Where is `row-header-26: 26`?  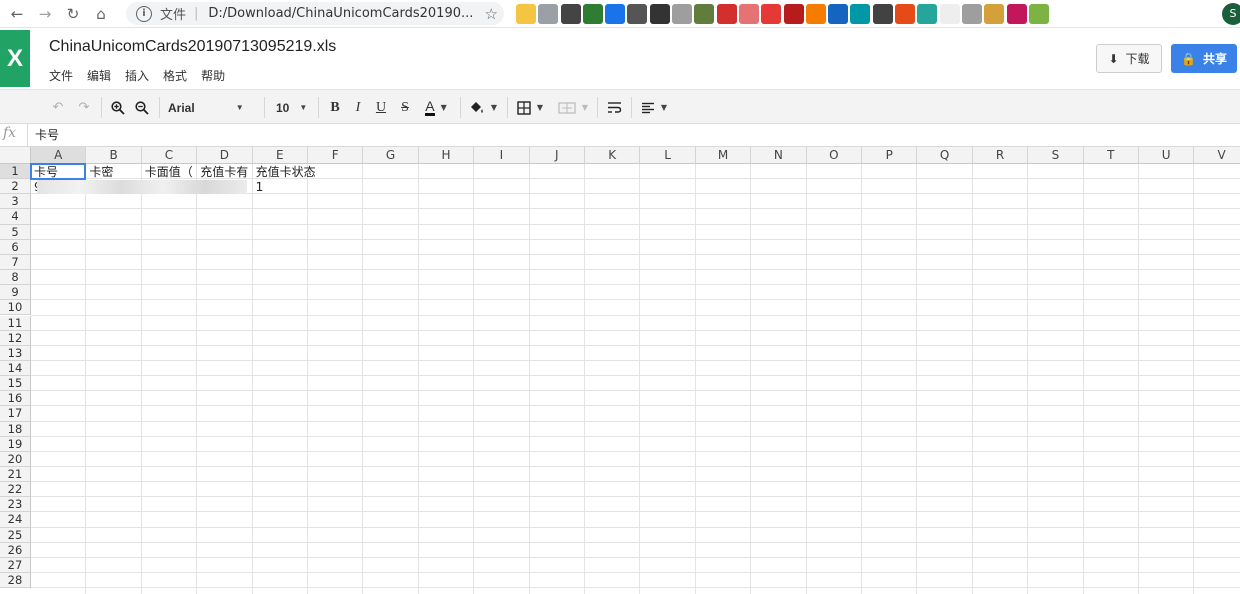
row-header-26: 26 is located at coordinates (15, 550).